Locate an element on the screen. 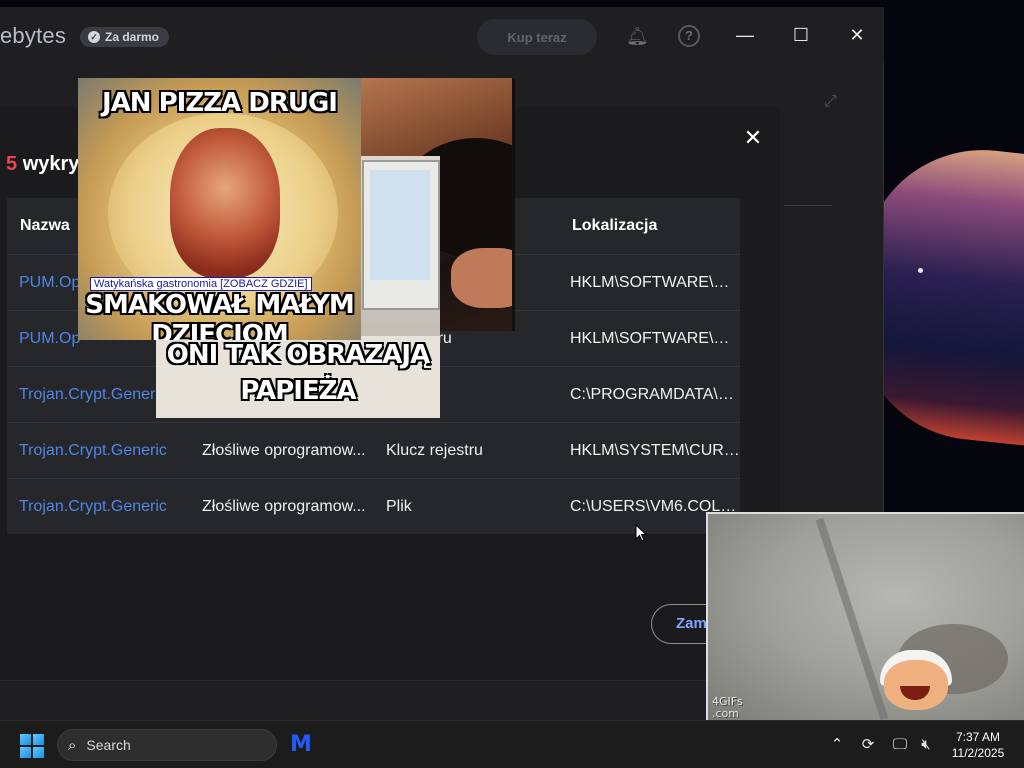  free-badge: ✓ Za darmo is located at coordinates (125, 37).